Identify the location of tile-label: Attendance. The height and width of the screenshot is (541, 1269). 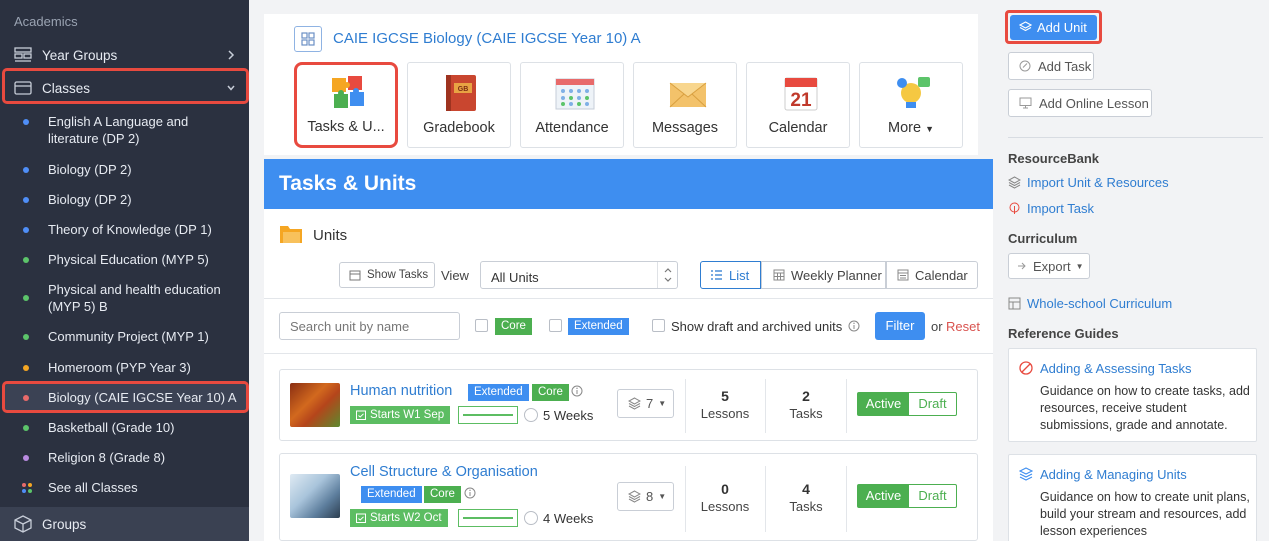
(572, 128).